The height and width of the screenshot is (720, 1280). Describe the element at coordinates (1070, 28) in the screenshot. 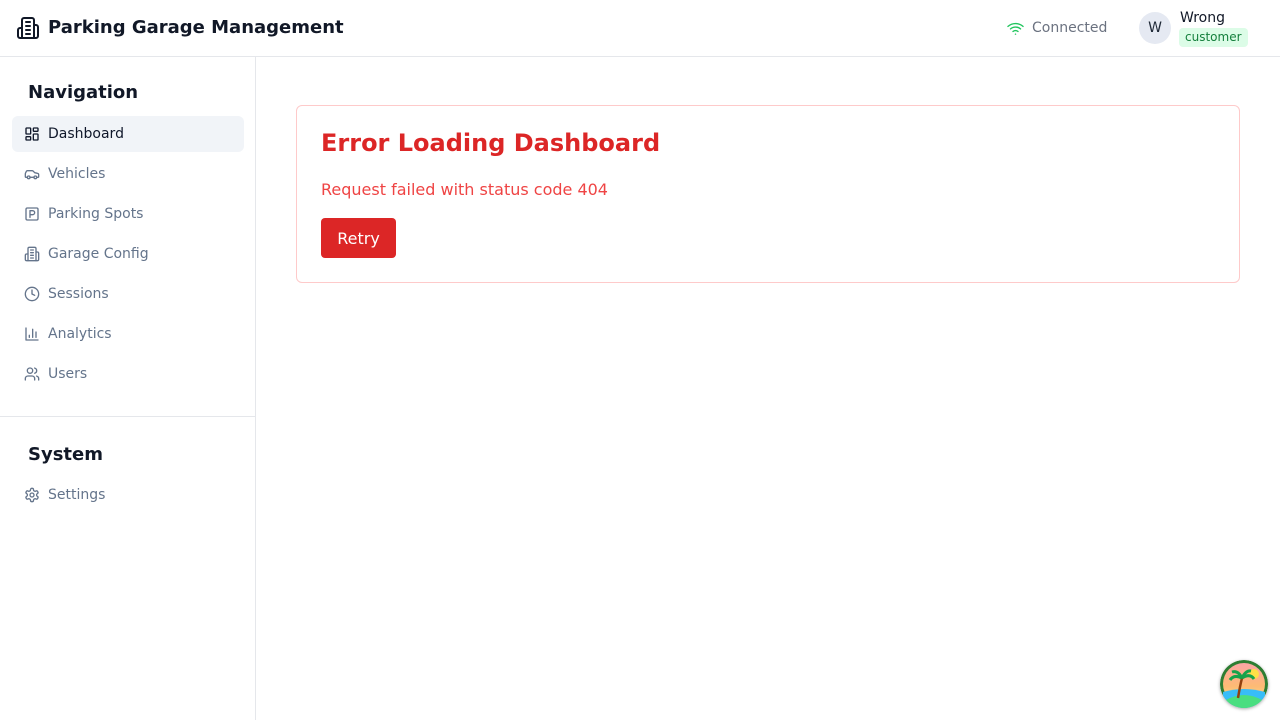

I see `connection-status-label: Connected` at that location.